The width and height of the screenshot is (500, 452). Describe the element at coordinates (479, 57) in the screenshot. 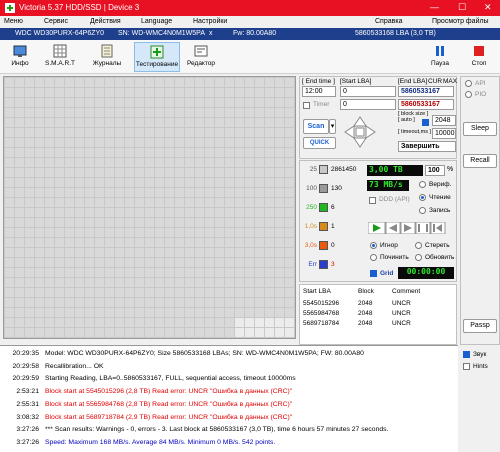

I see `stop-button: Стоп` at that location.